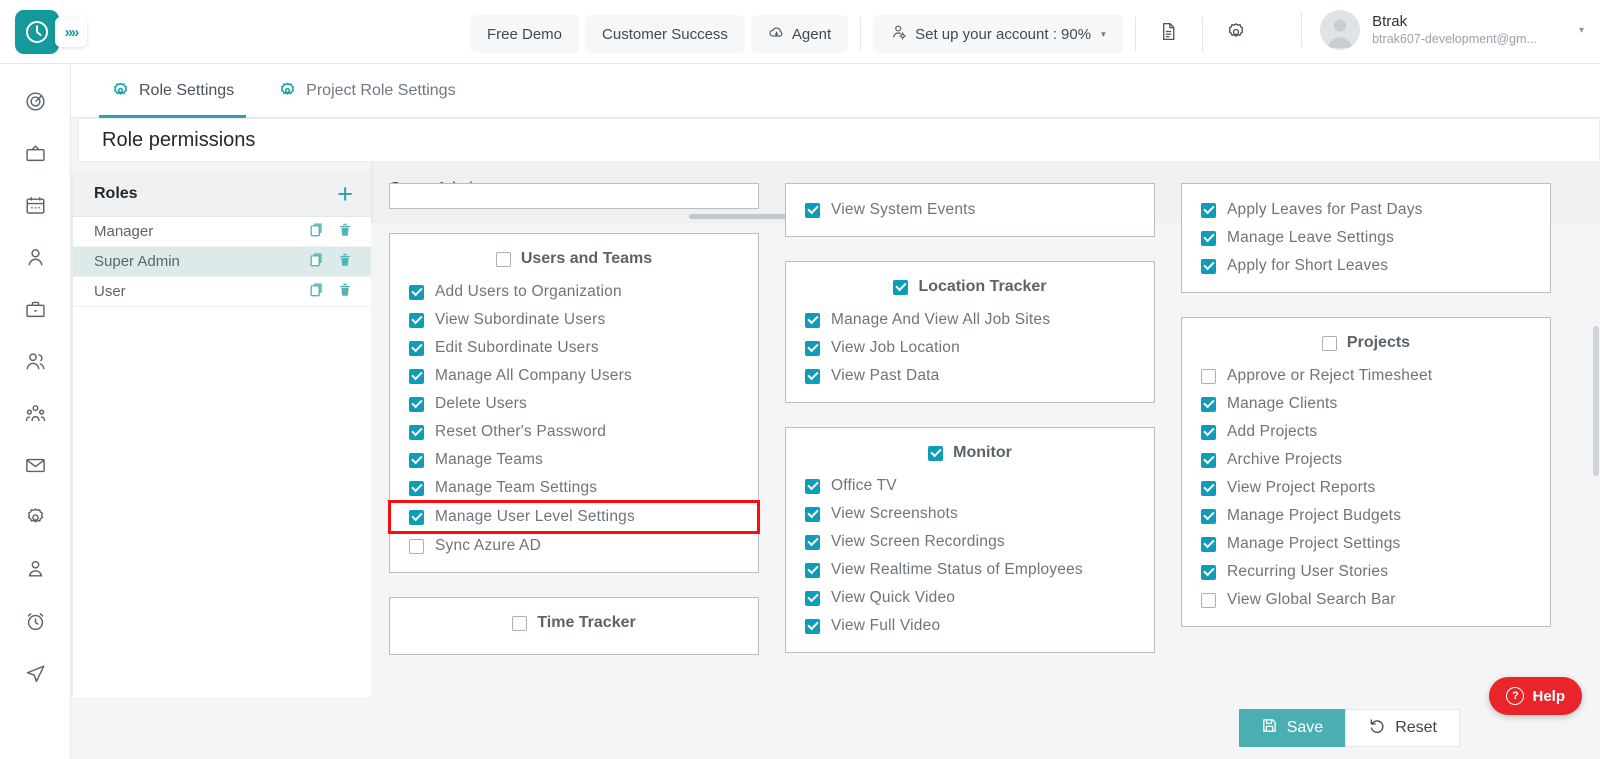 This screenshot has width=1600, height=759. I want to click on permission-card-title: Projects, so click(1366, 346).